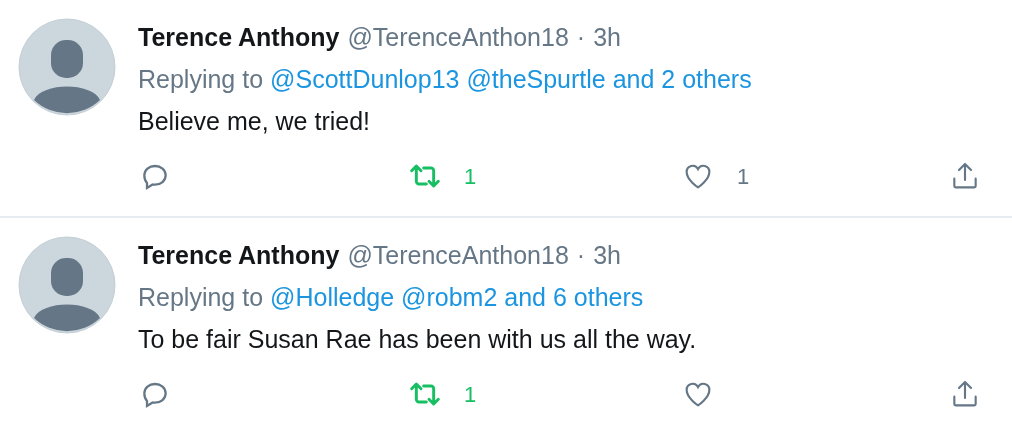  What do you see at coordinates (457, 297) in the screenshot?
I see `mention-link: @Holledge @robm2 and 6 others` at bounding box center [457, 297].